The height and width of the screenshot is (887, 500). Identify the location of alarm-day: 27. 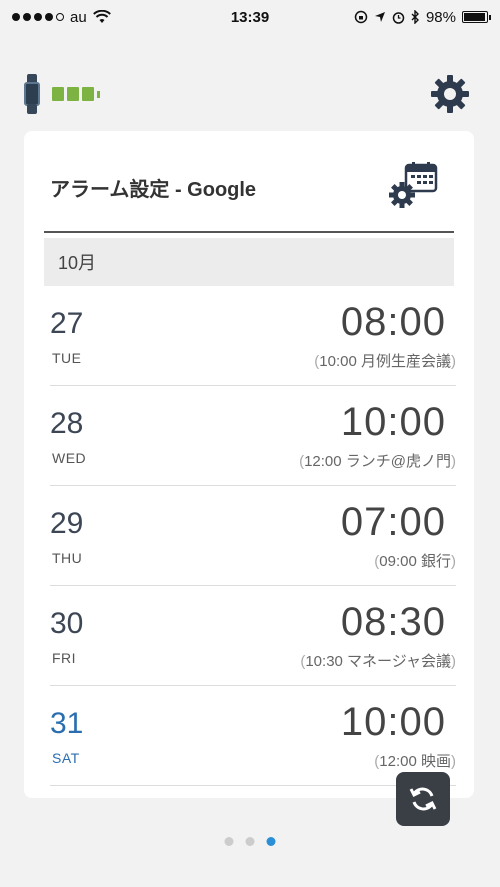
(67, 323).